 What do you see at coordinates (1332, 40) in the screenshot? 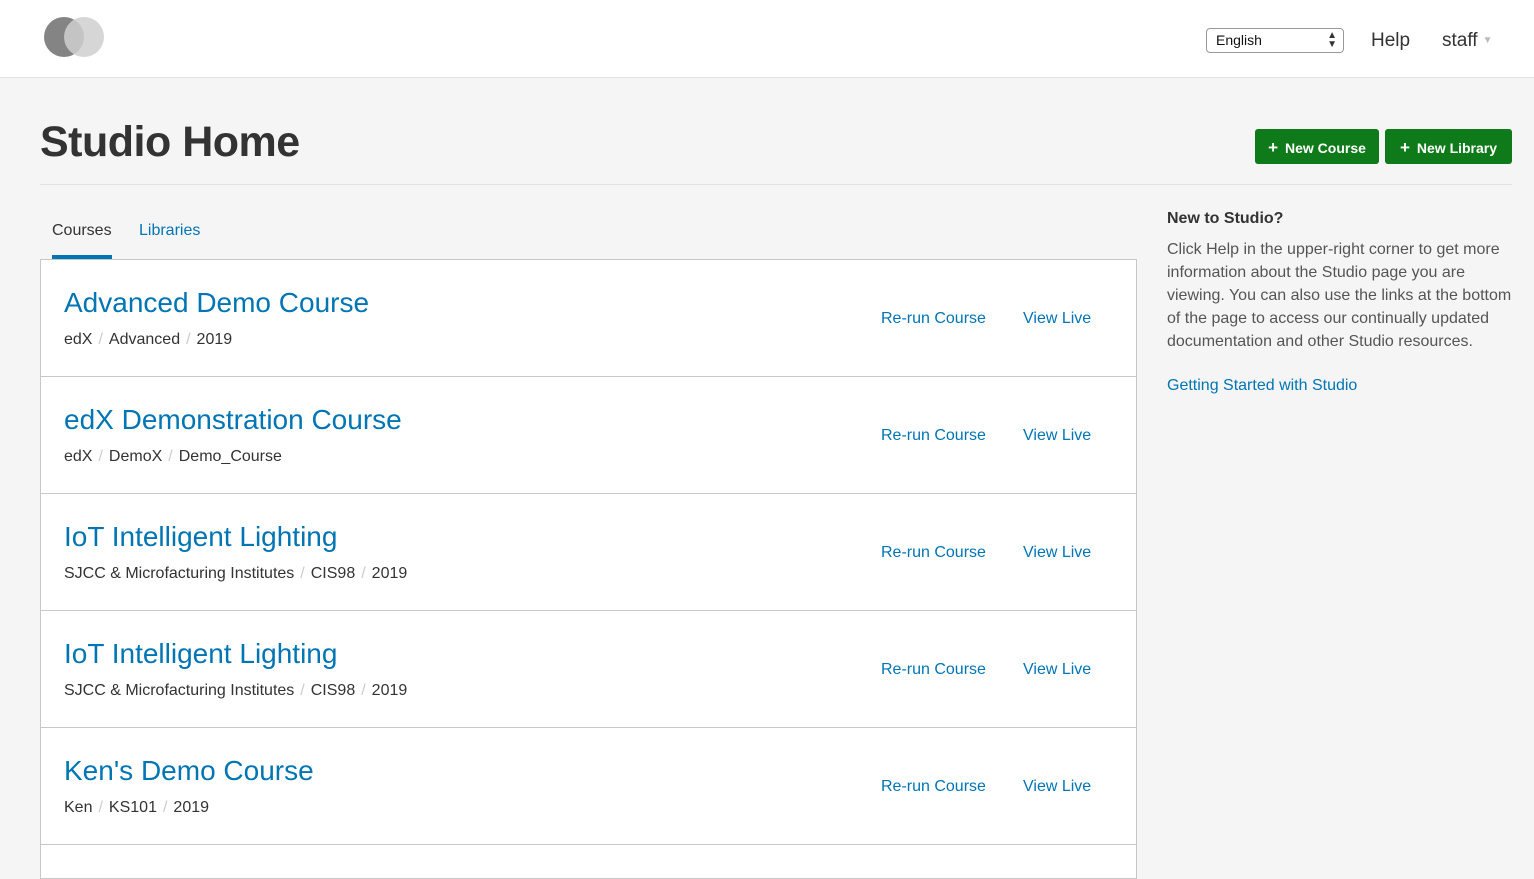
I see `select-arrows-icon: ▲ ▼` at bounding box center [1332, 40].